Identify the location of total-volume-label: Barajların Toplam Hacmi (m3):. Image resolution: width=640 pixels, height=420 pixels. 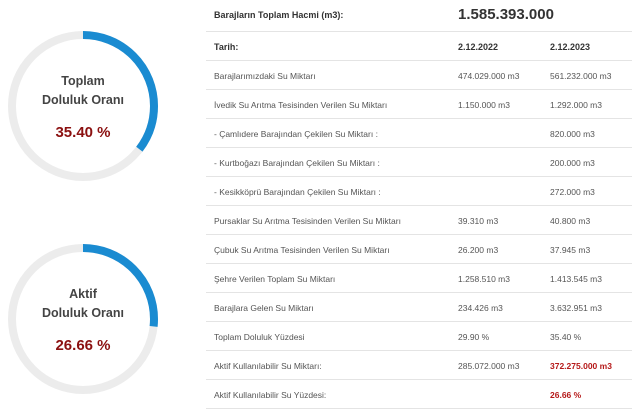
(279, 15).